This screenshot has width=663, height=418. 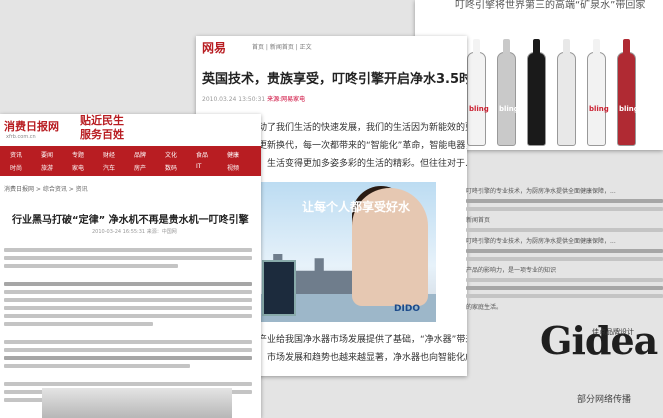 What do you see at coordinates (109, 154) in the screenshot?
I see `nav-item: 财经` at bounding box center [109, 154].